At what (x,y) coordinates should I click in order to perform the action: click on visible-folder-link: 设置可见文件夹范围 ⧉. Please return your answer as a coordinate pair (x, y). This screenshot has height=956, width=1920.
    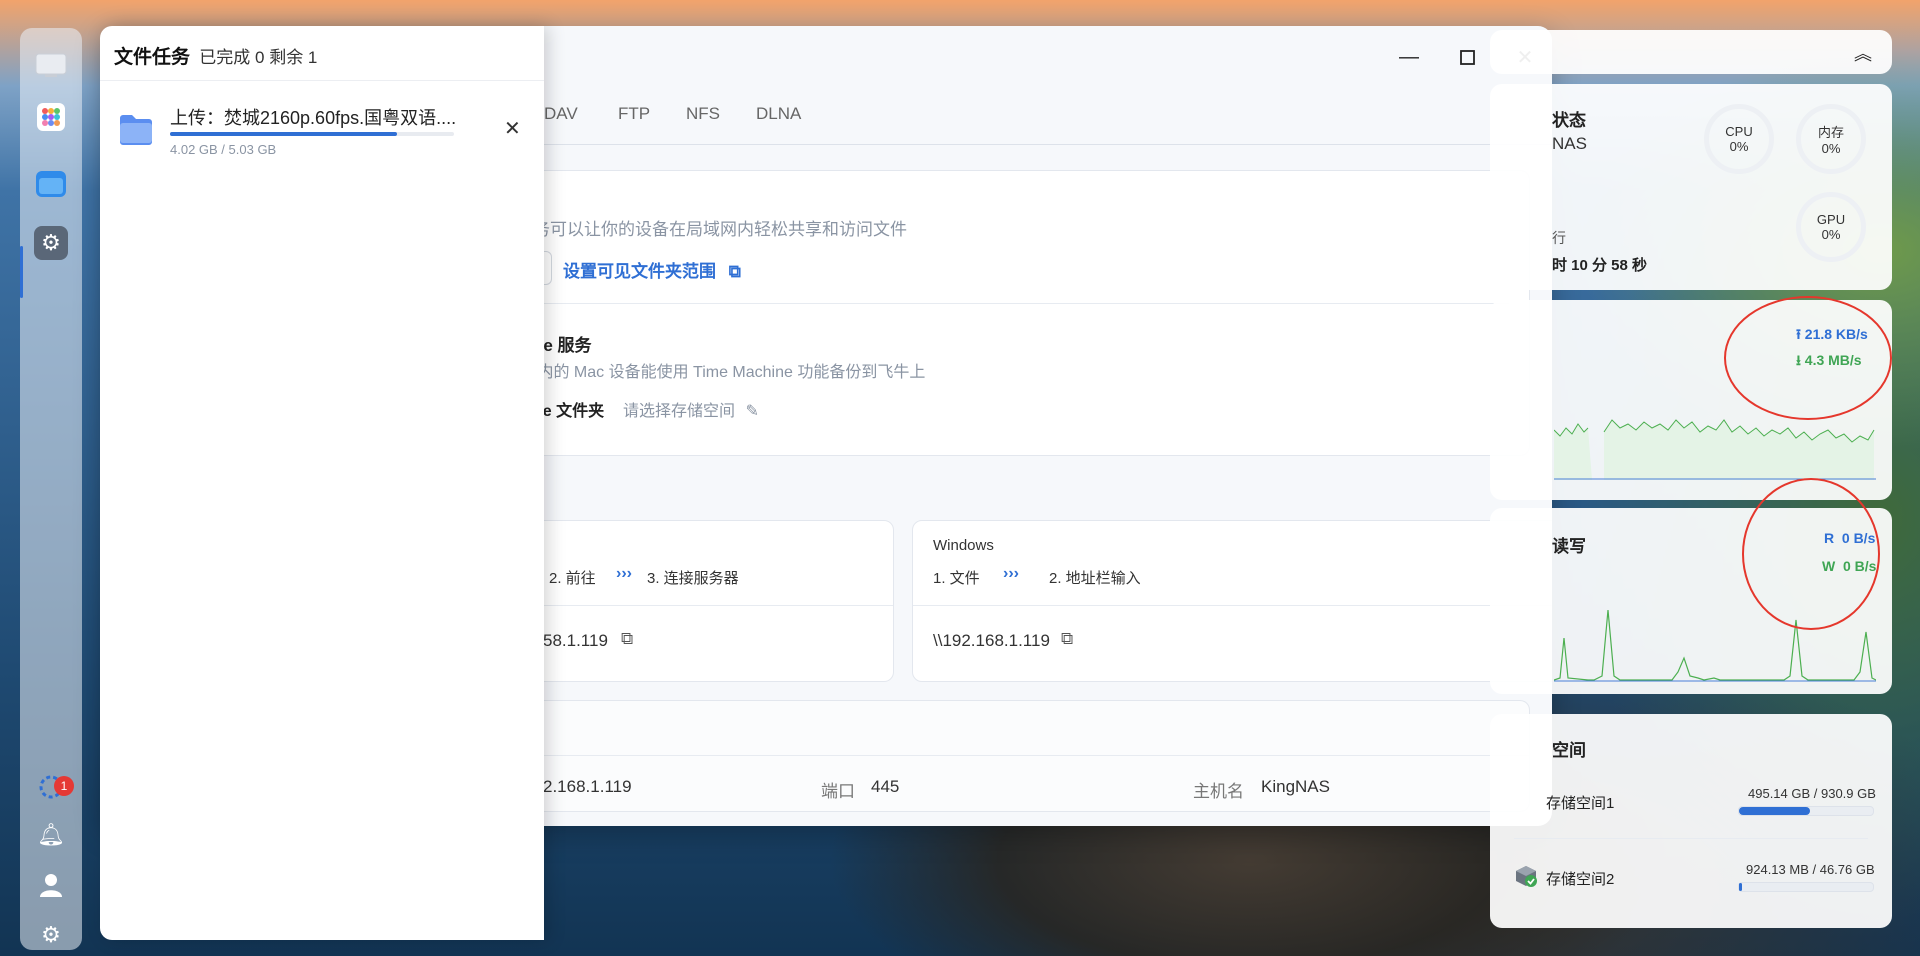
    Looking at the image, I should click on (652, 269).